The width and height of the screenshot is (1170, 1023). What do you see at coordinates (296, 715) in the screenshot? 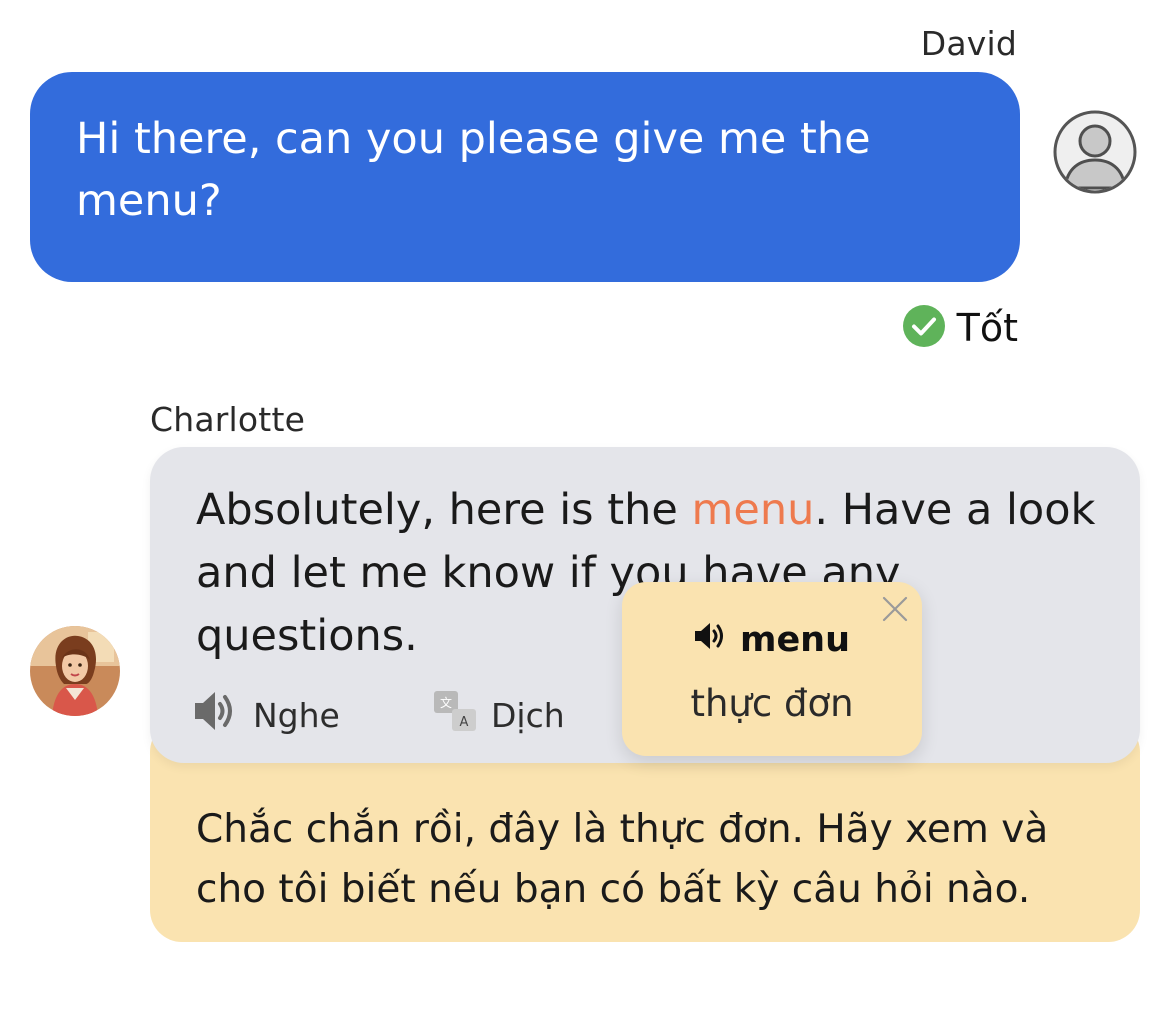
I see `listen-label: Nghe` at bounding box center [296, 715].